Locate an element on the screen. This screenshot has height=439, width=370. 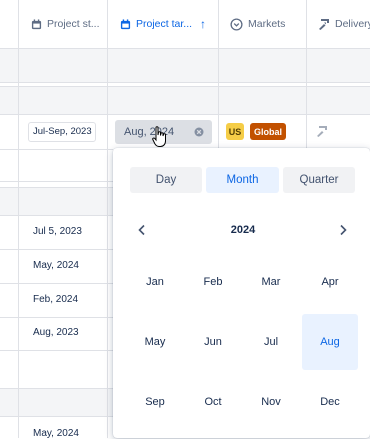
month-aug: Aug is located at coordinates (330, 342).